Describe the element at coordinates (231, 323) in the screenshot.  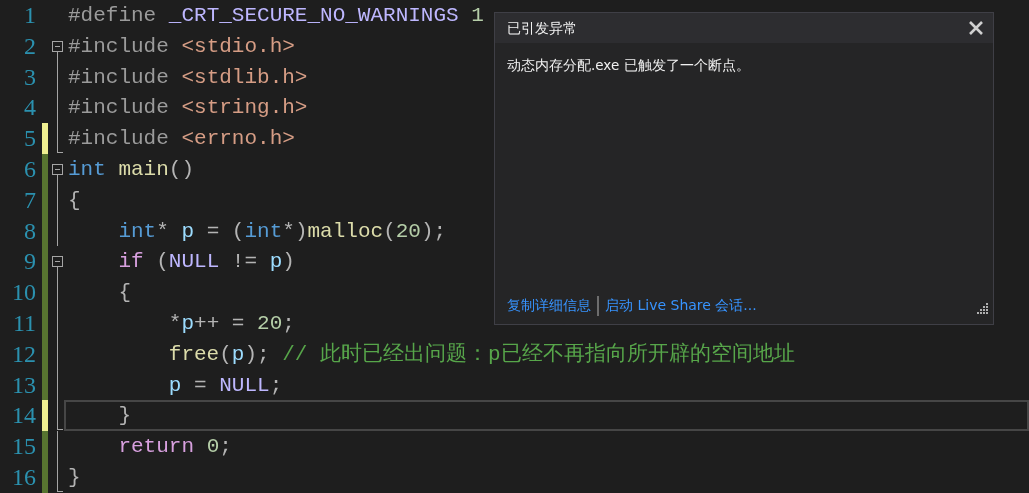
I see `code-line: *p++ = 20;` at that location.